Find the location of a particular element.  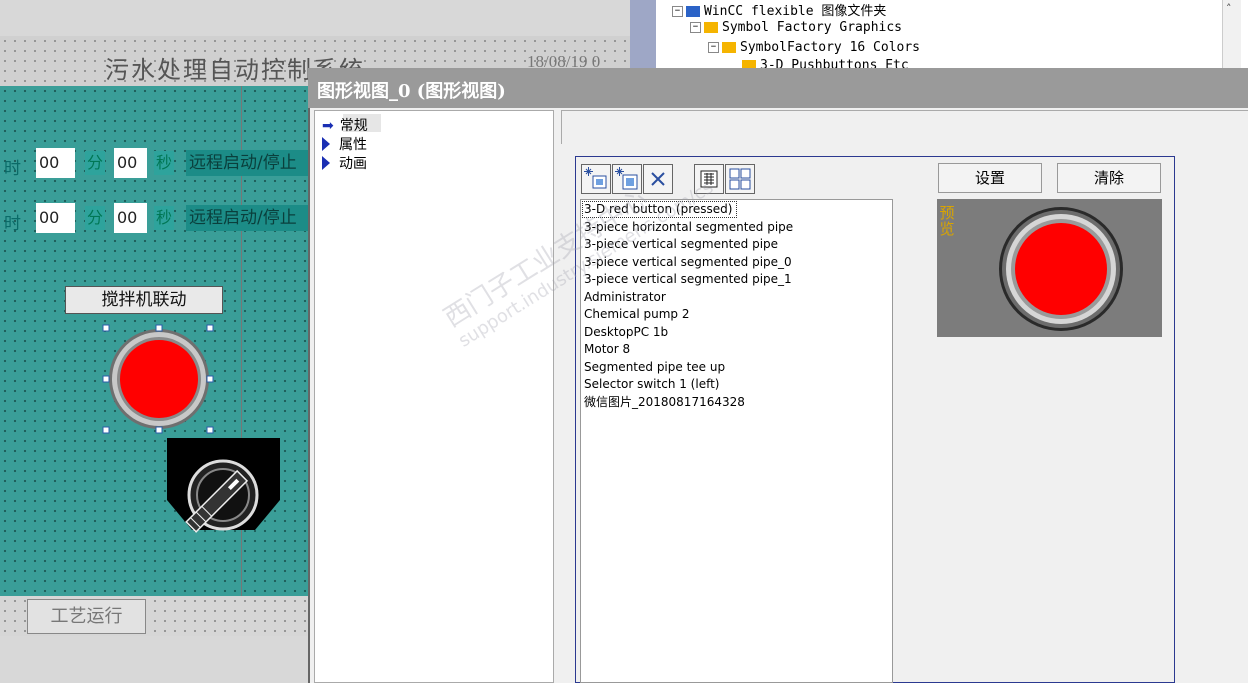

list-item: 3-piece vertical segmented pipe is located at coordinates (681, 244).